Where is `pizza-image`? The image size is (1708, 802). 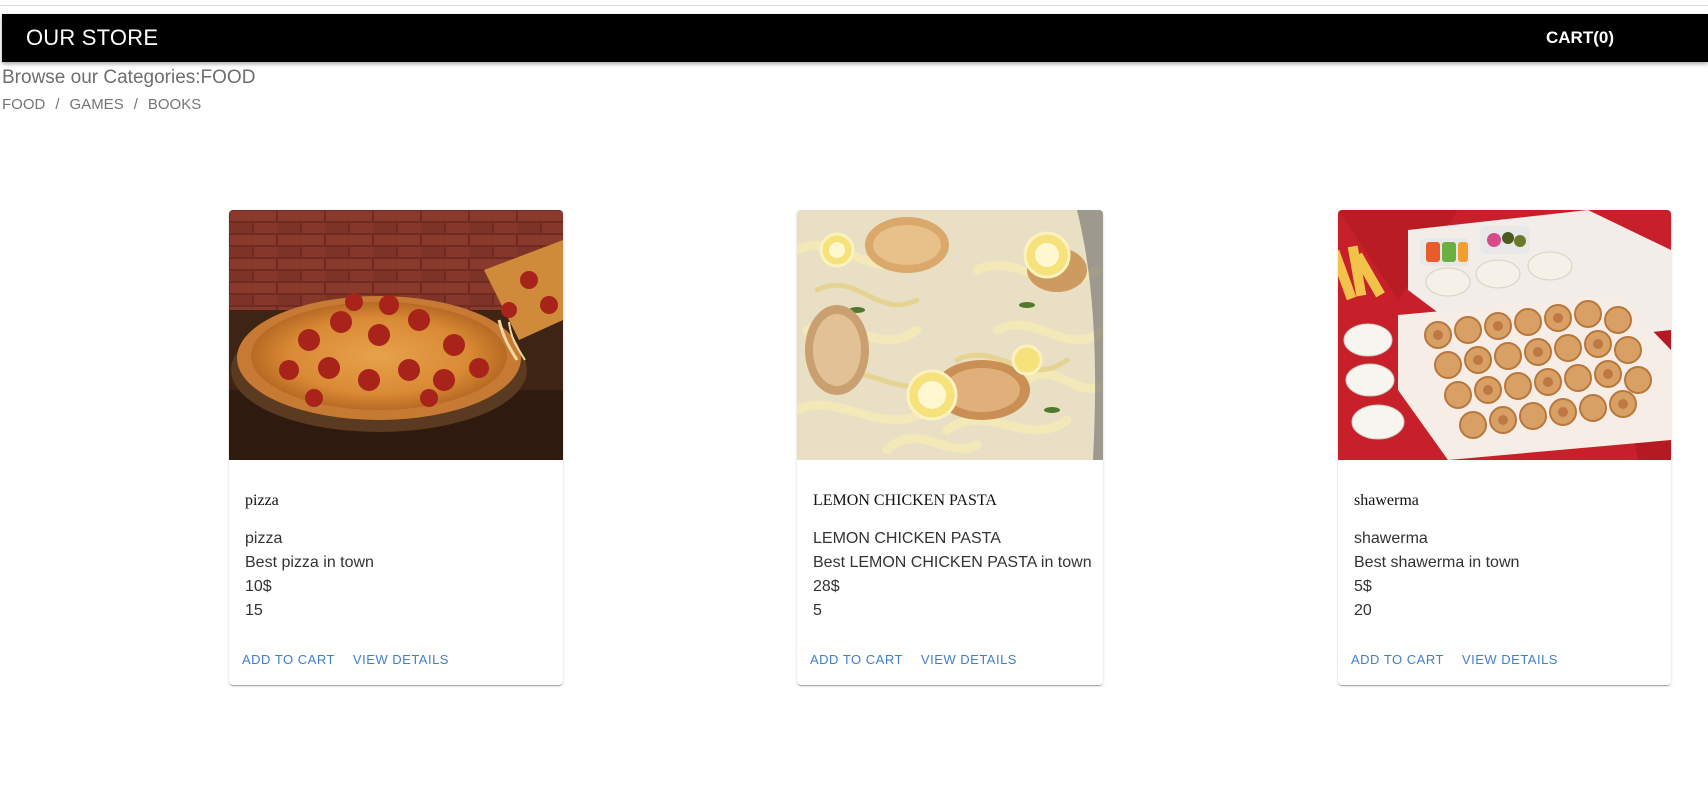 pizza-image is located at coordinates (396, 335).